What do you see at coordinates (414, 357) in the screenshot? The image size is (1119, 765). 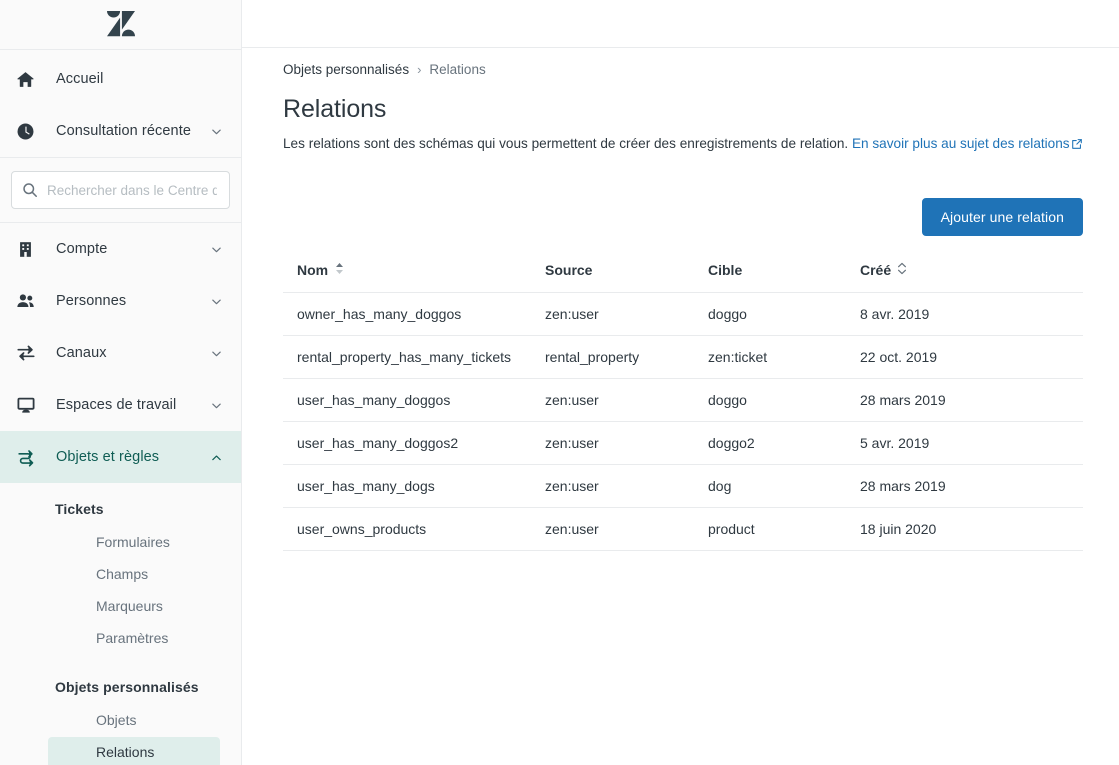 I see `cell-nom: rental_property_has_many_tickets` at bounding box center [414, 357].